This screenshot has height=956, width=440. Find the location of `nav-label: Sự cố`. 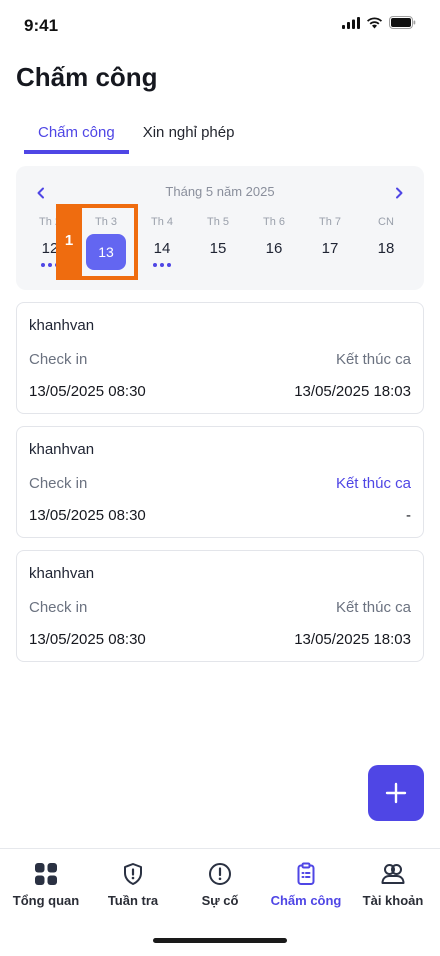

nav-label: Sự cố is located at coordinates (220, 900).